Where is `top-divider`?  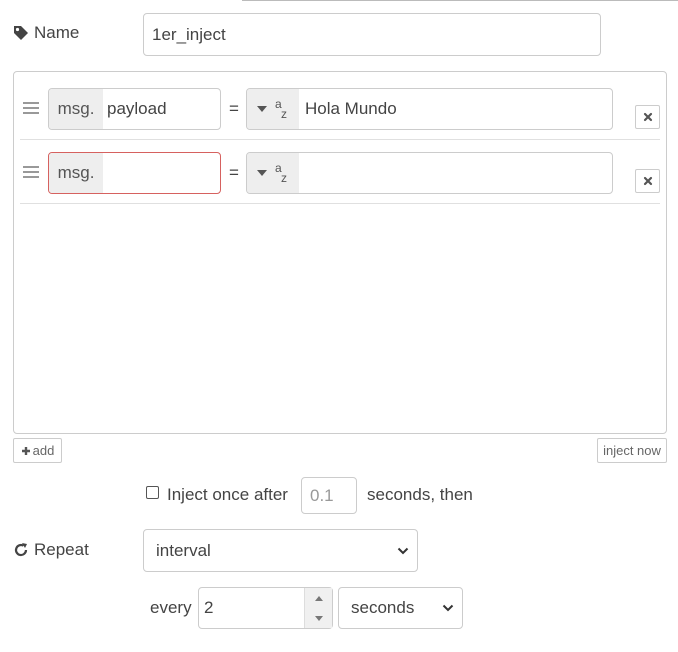 top-divider is located at coordinates (460, 0).